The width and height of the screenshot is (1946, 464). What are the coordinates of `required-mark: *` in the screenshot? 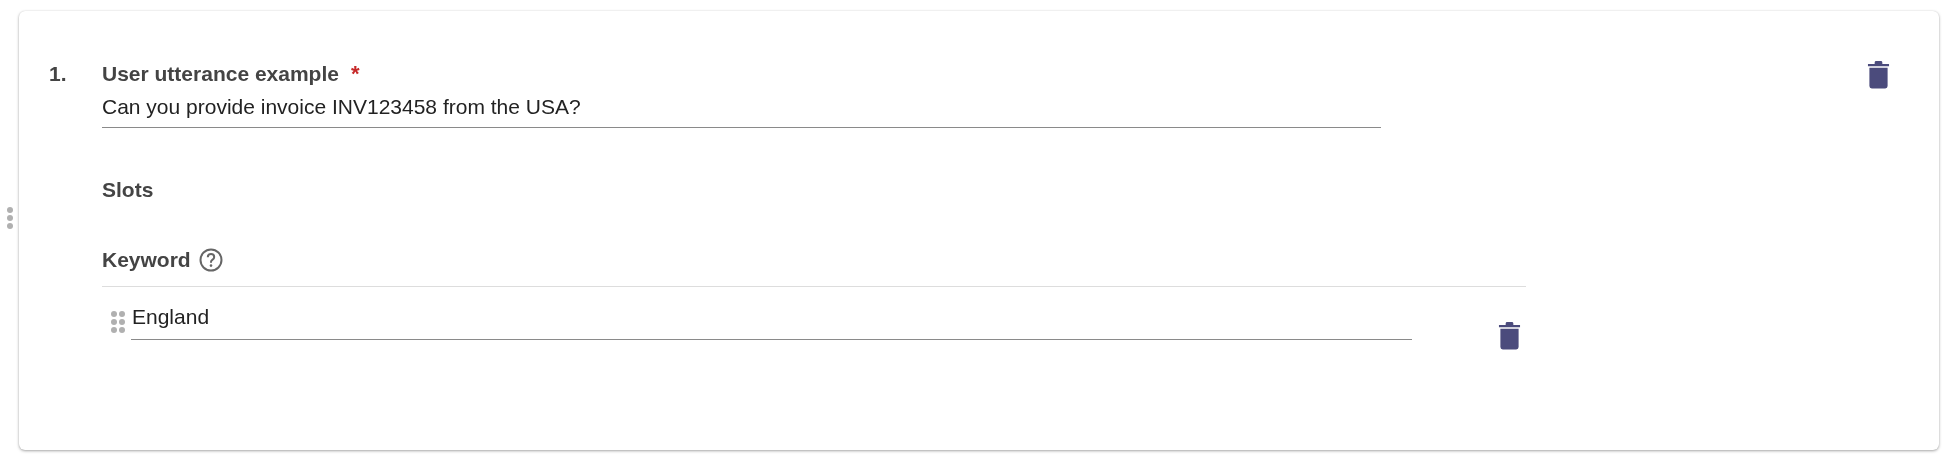 It's located at (355, 74).